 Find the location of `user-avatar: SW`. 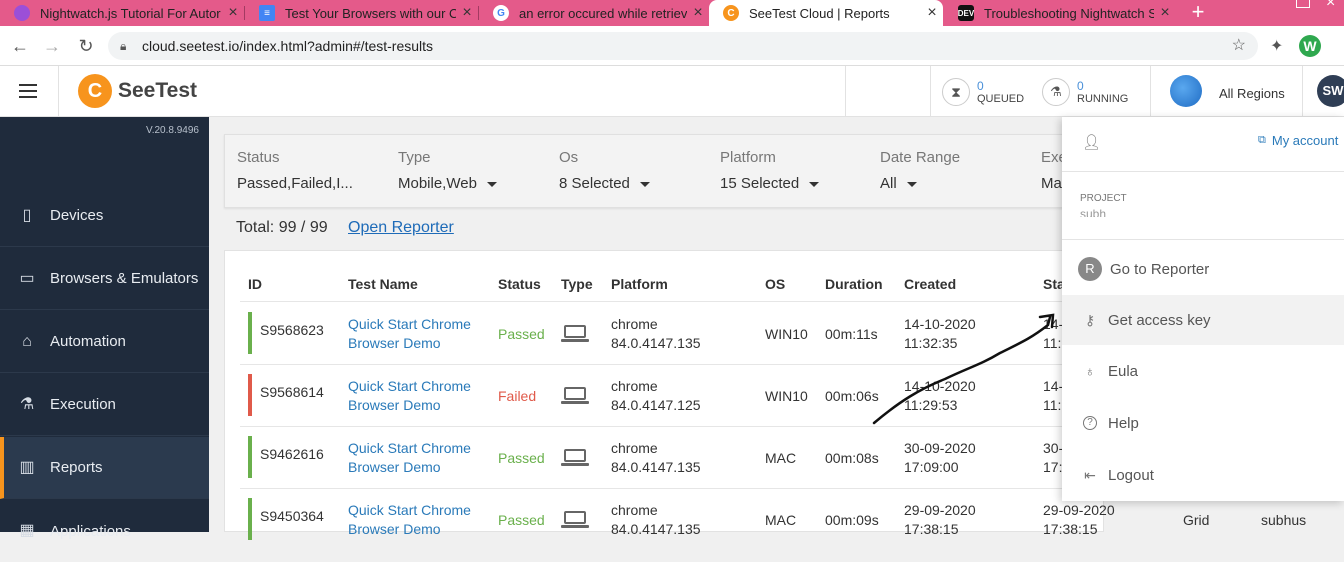

user-avatar: SW is located at coordinates (1330, 91).